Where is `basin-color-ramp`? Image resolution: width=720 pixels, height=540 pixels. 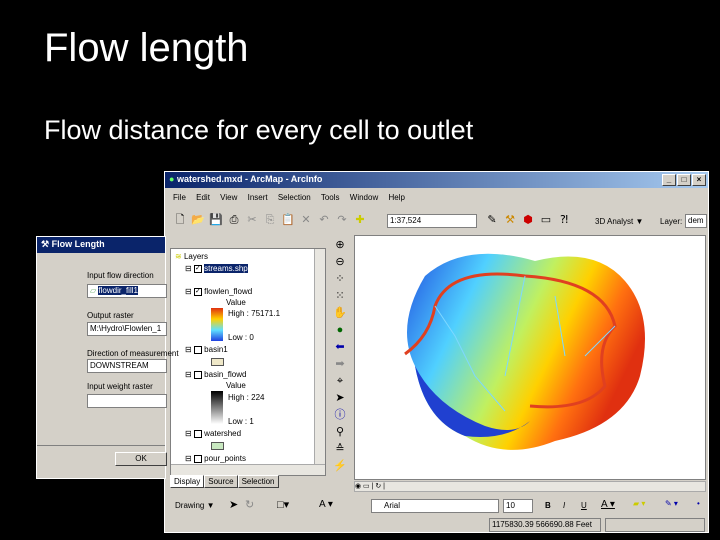 basin-color-ramp is located at coordinates (217, 407).